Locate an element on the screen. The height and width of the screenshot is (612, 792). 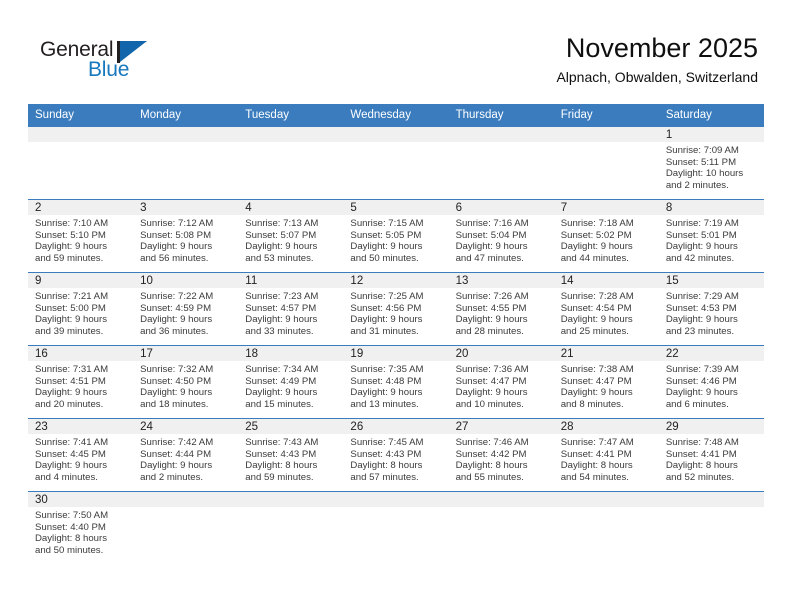
sunrise-text: Sunrise: 7:23 AM is located at coordinates (282, 296).